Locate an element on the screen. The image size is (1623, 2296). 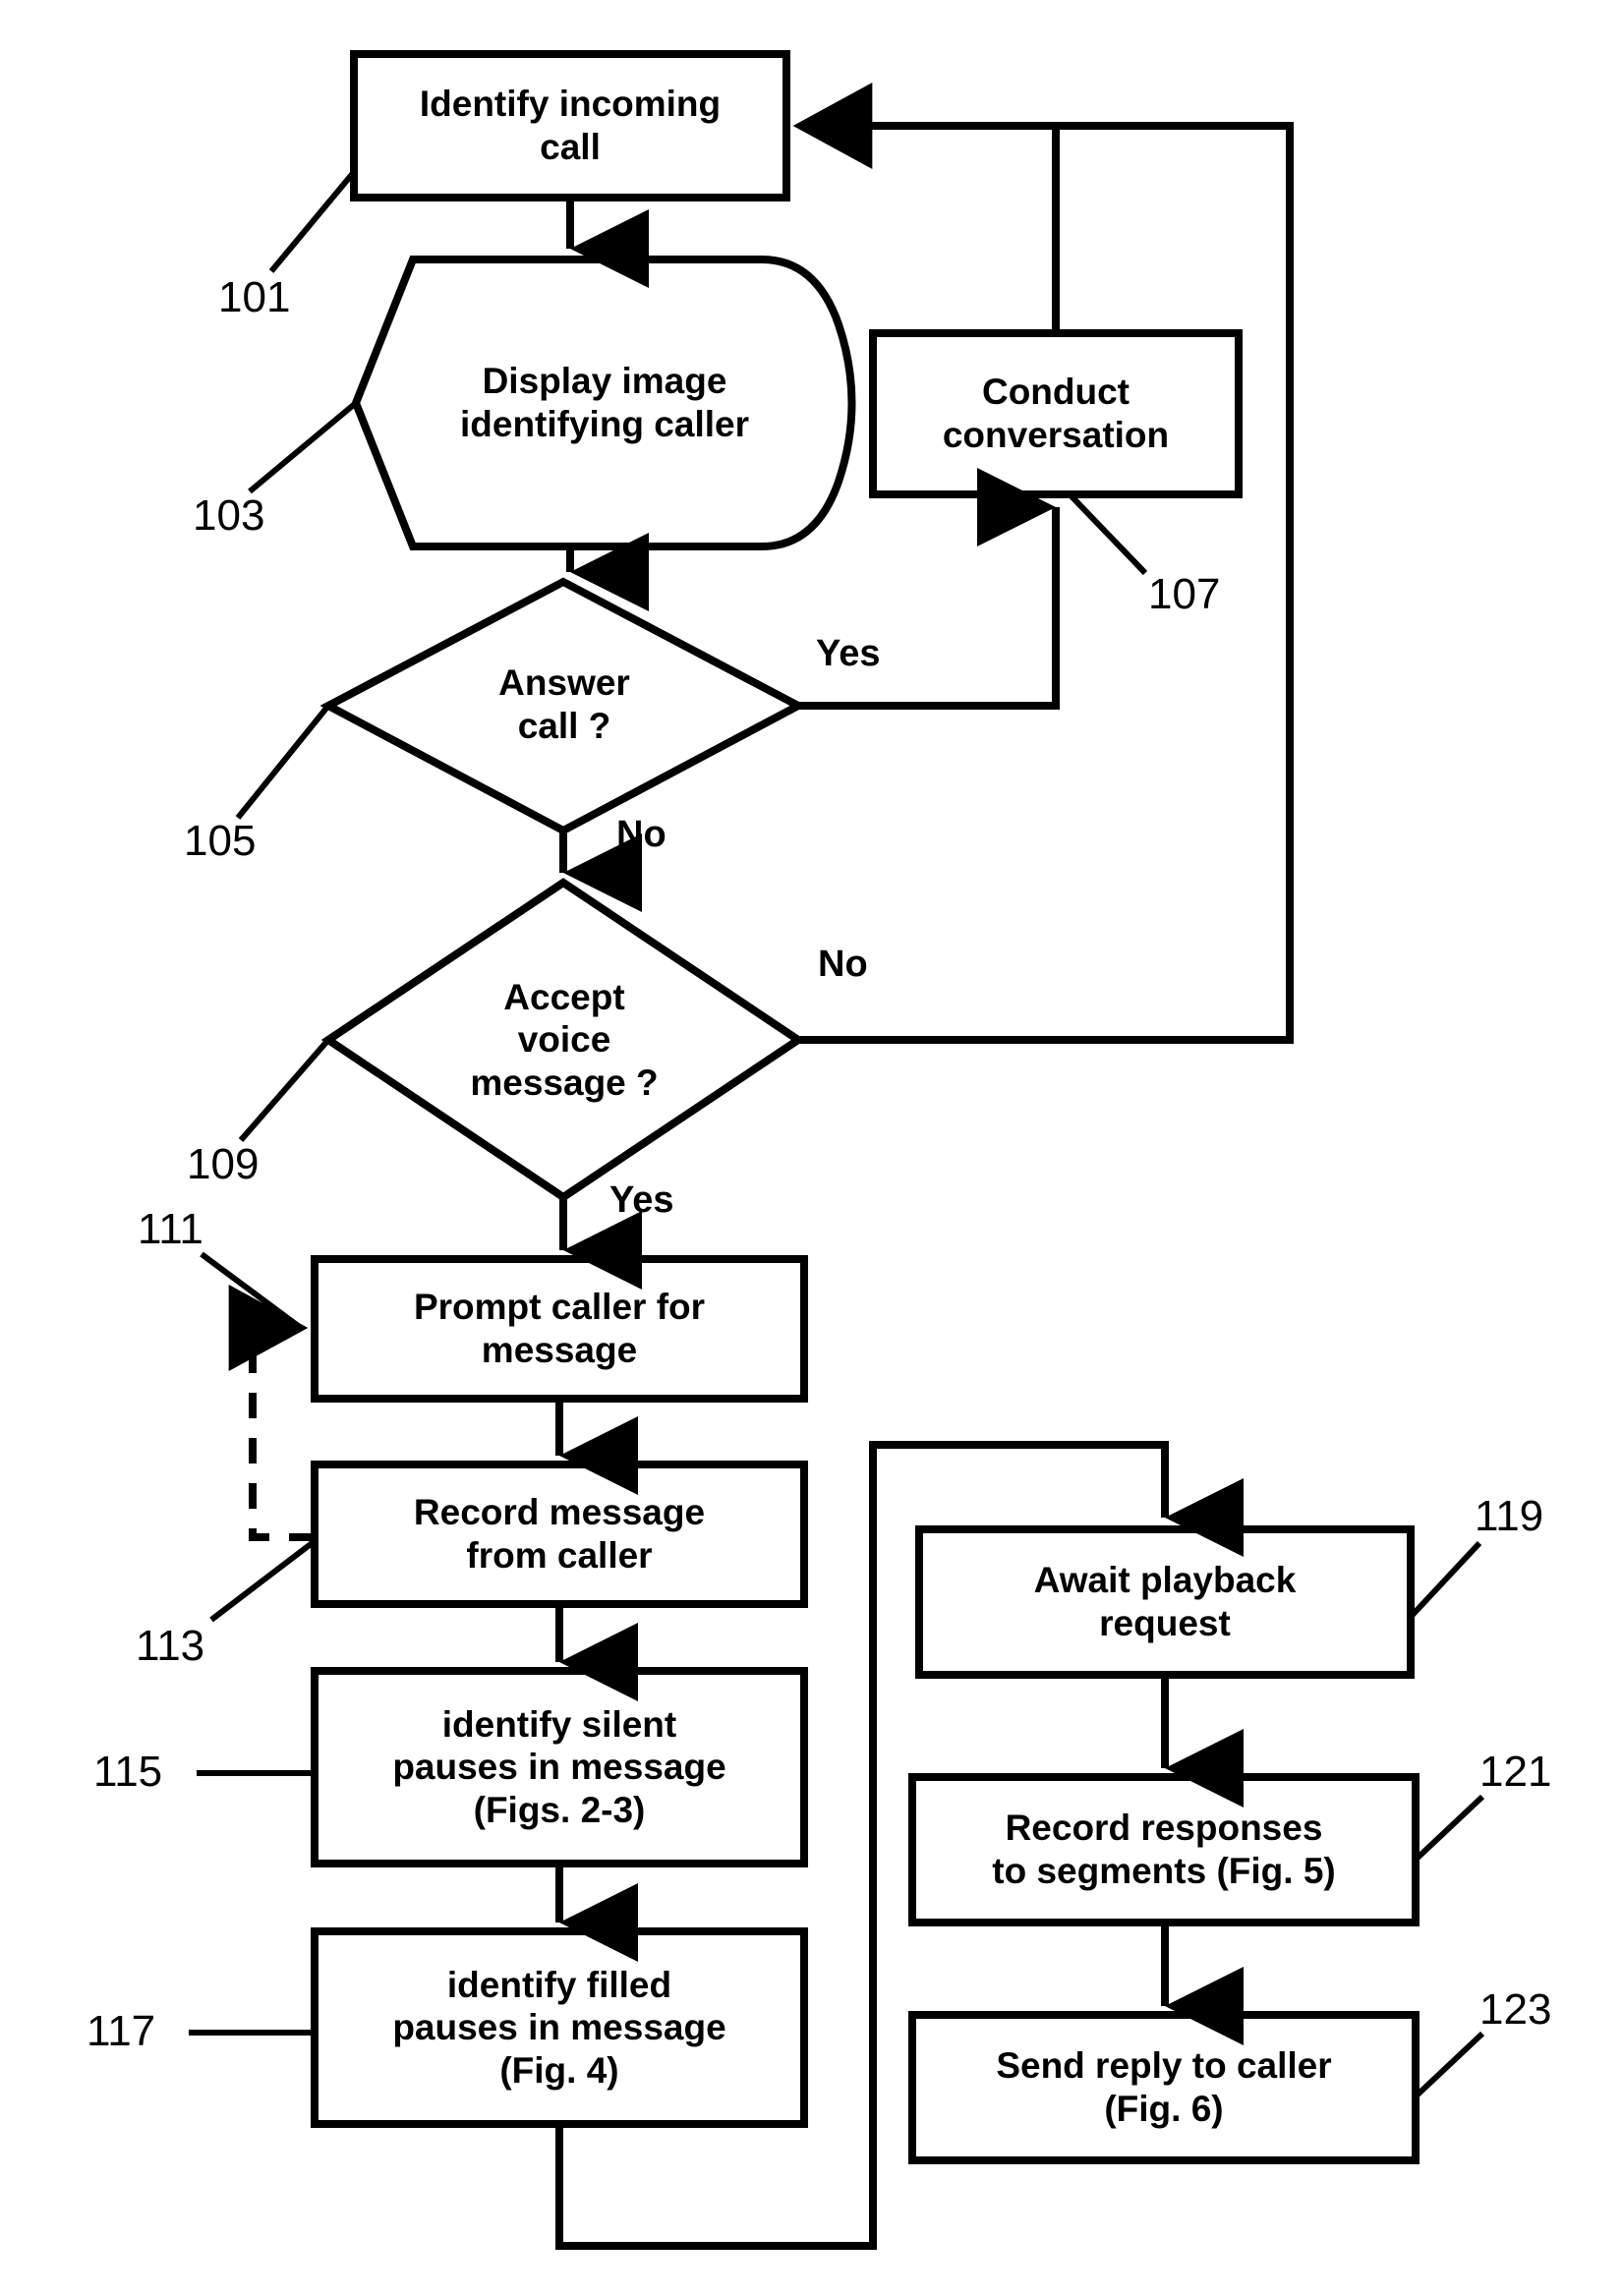
reference-numeral-107: 107 is located at coordinates (1184, 594).